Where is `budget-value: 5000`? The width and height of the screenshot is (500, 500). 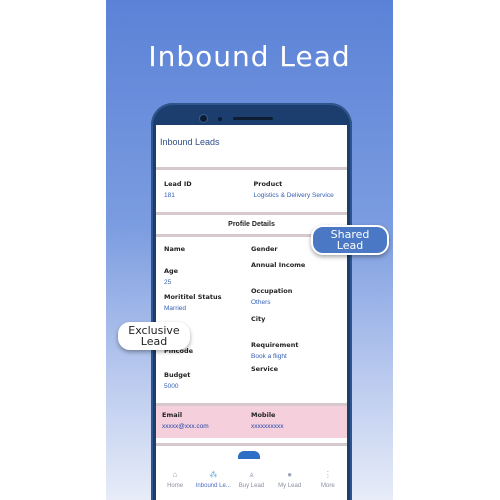
budget-value: 5000 is located at coordinates (171, 386).